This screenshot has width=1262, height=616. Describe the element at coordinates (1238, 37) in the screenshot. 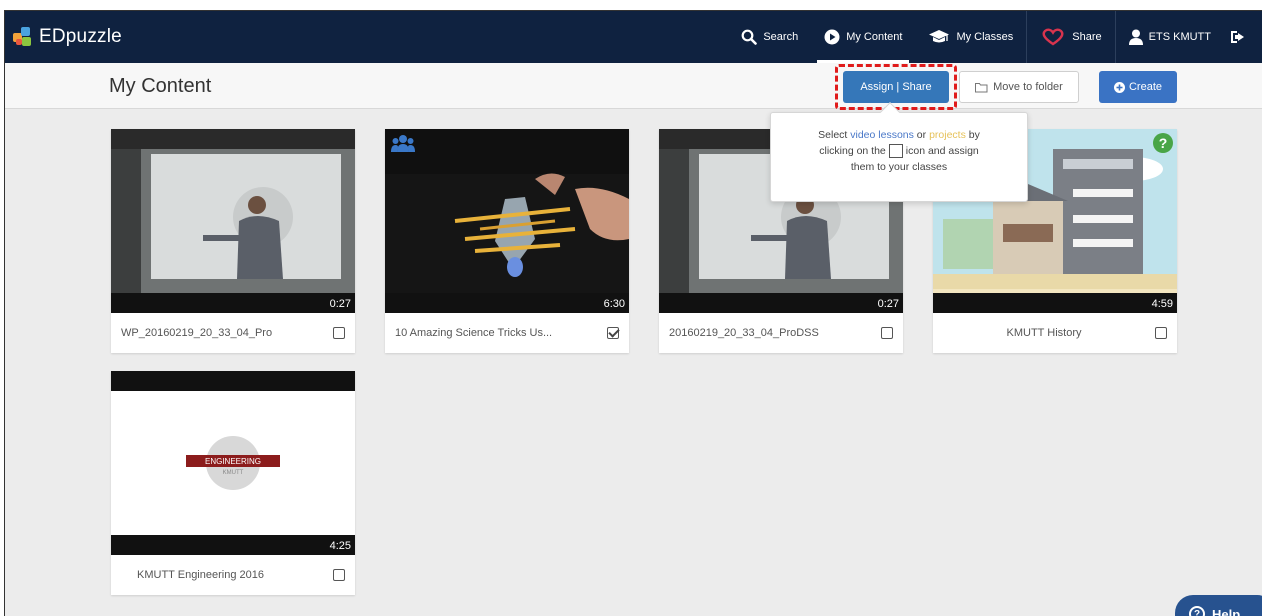

I see `sign-out-icon` at that location.